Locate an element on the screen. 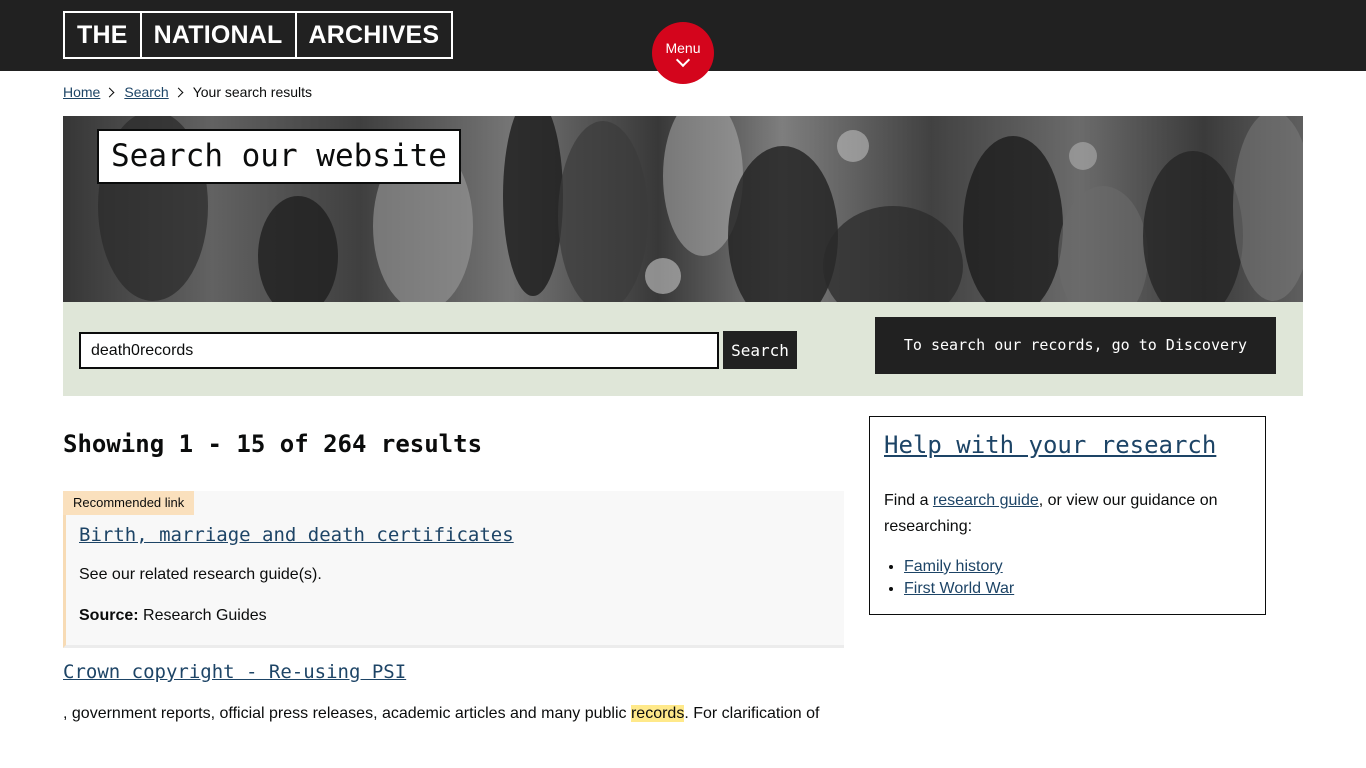 Image resolution: width=1366 pixels, height=768 pixels. discovery-button: To search our records, go to Discovery is located at coordinates (1075, 345).